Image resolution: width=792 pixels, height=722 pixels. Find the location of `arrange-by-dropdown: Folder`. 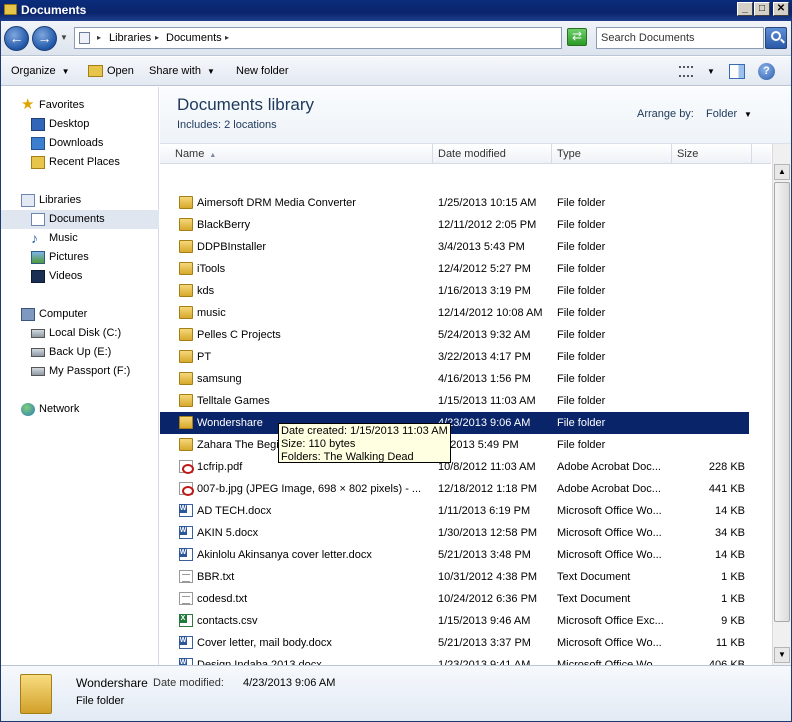

arrange-by-dropdown: Folder is located at coordinates (721, 114).